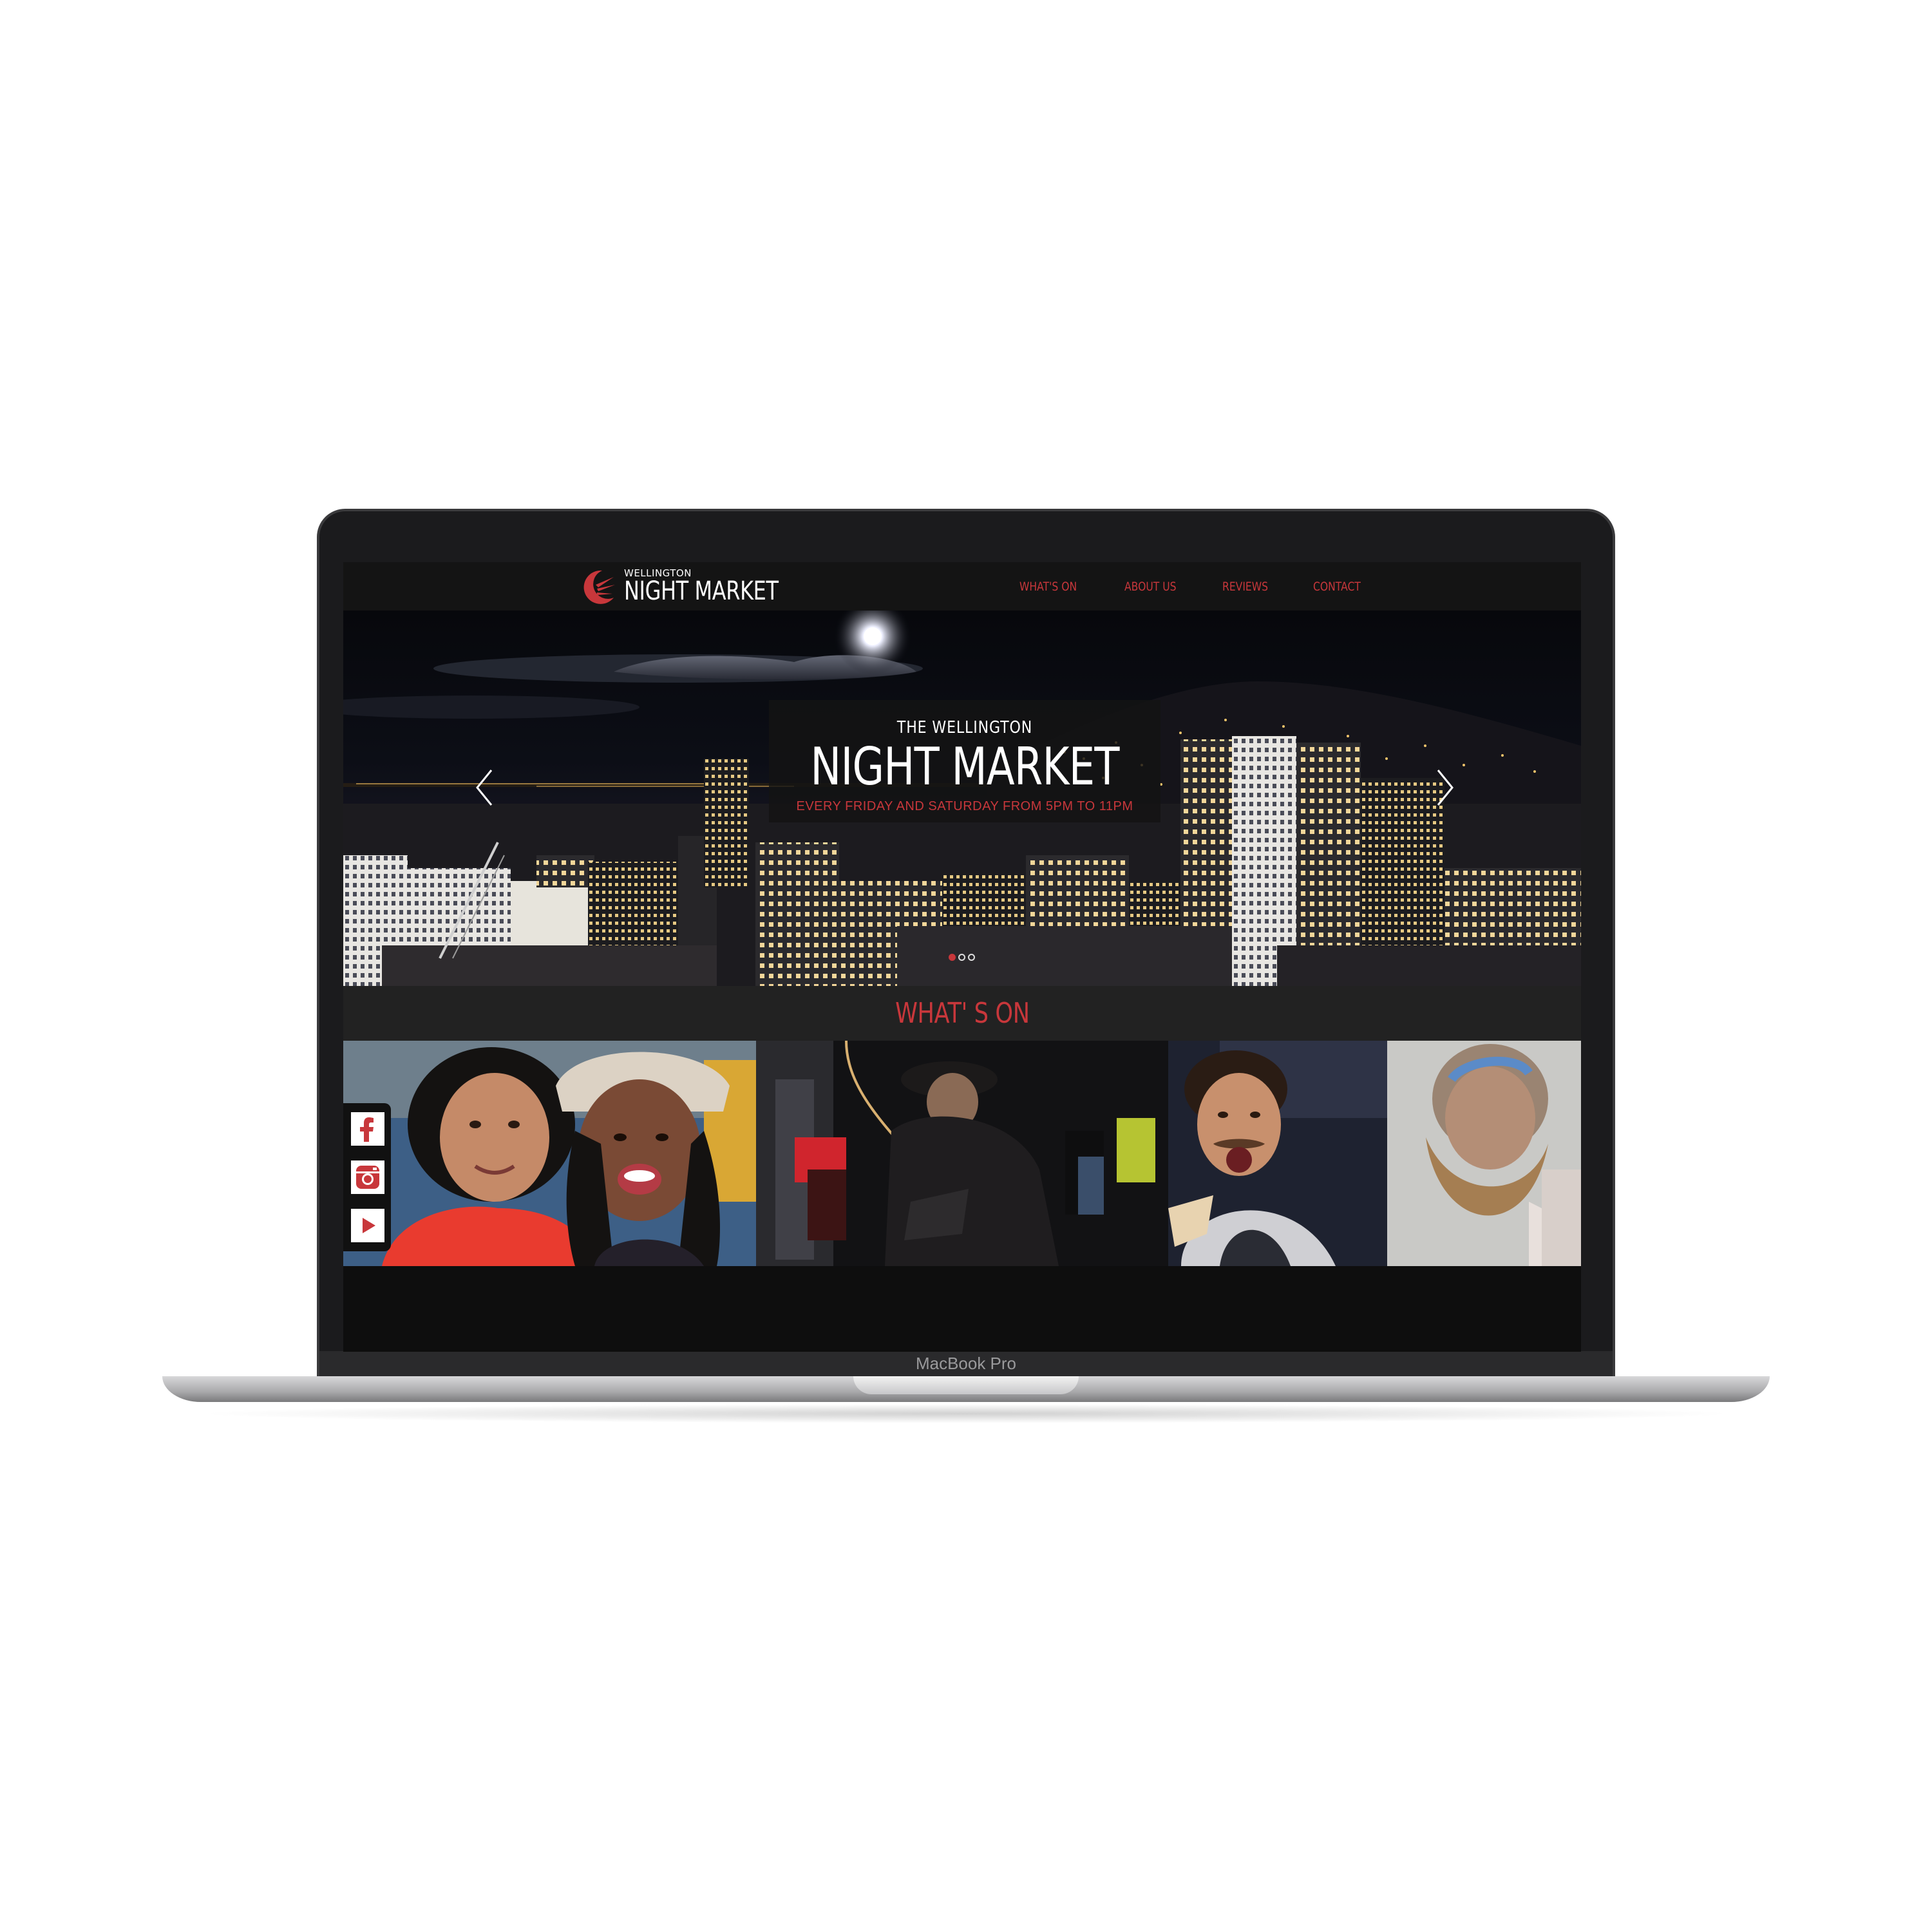 The height and width of the screenshot is (1932, 1932). I want to click on facebook-icon, so click(367, 1129).